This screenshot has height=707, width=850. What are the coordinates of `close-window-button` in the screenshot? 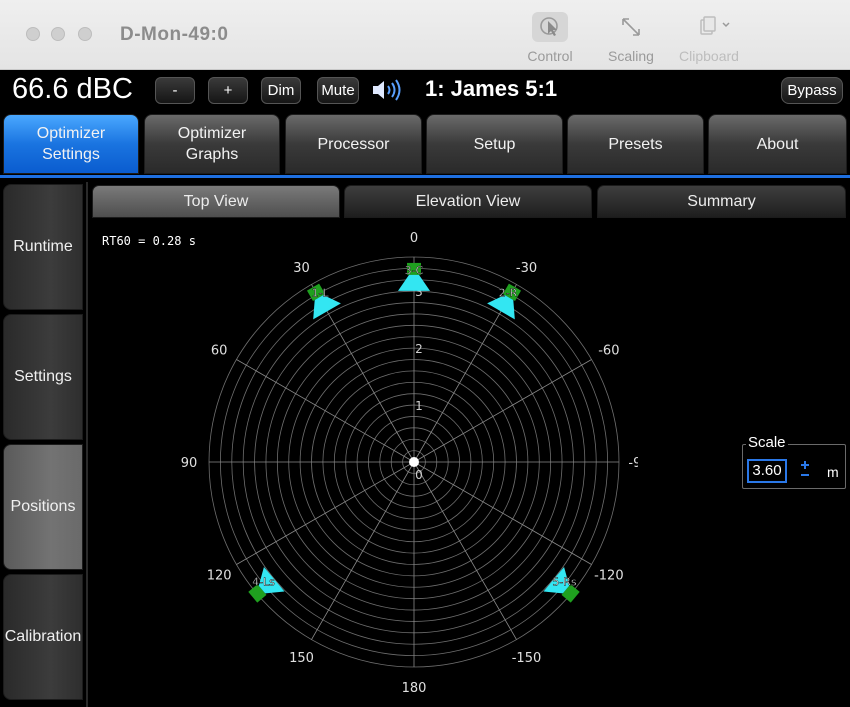 It's located at (33, 34).